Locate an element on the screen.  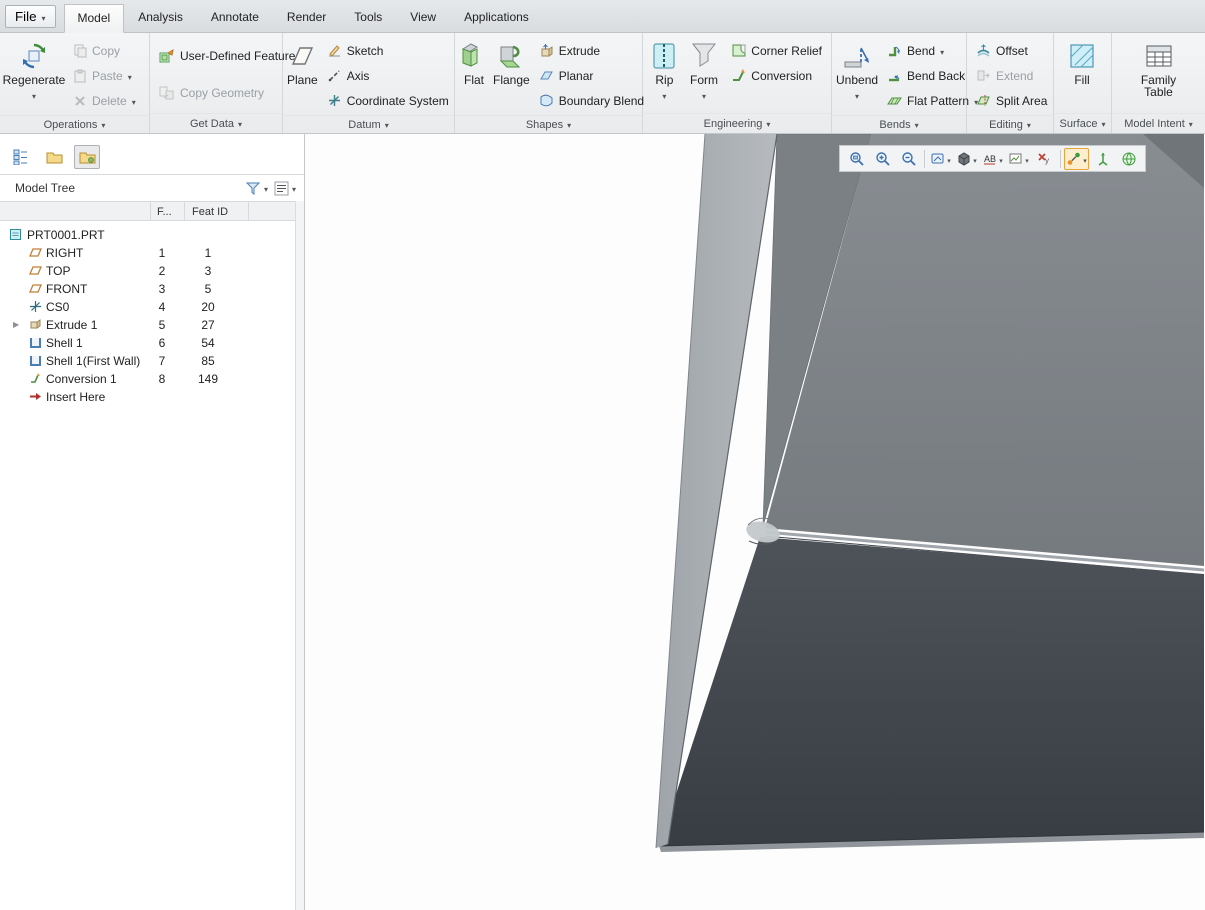
planar-button: Planar is located at coordinates (591, 75).